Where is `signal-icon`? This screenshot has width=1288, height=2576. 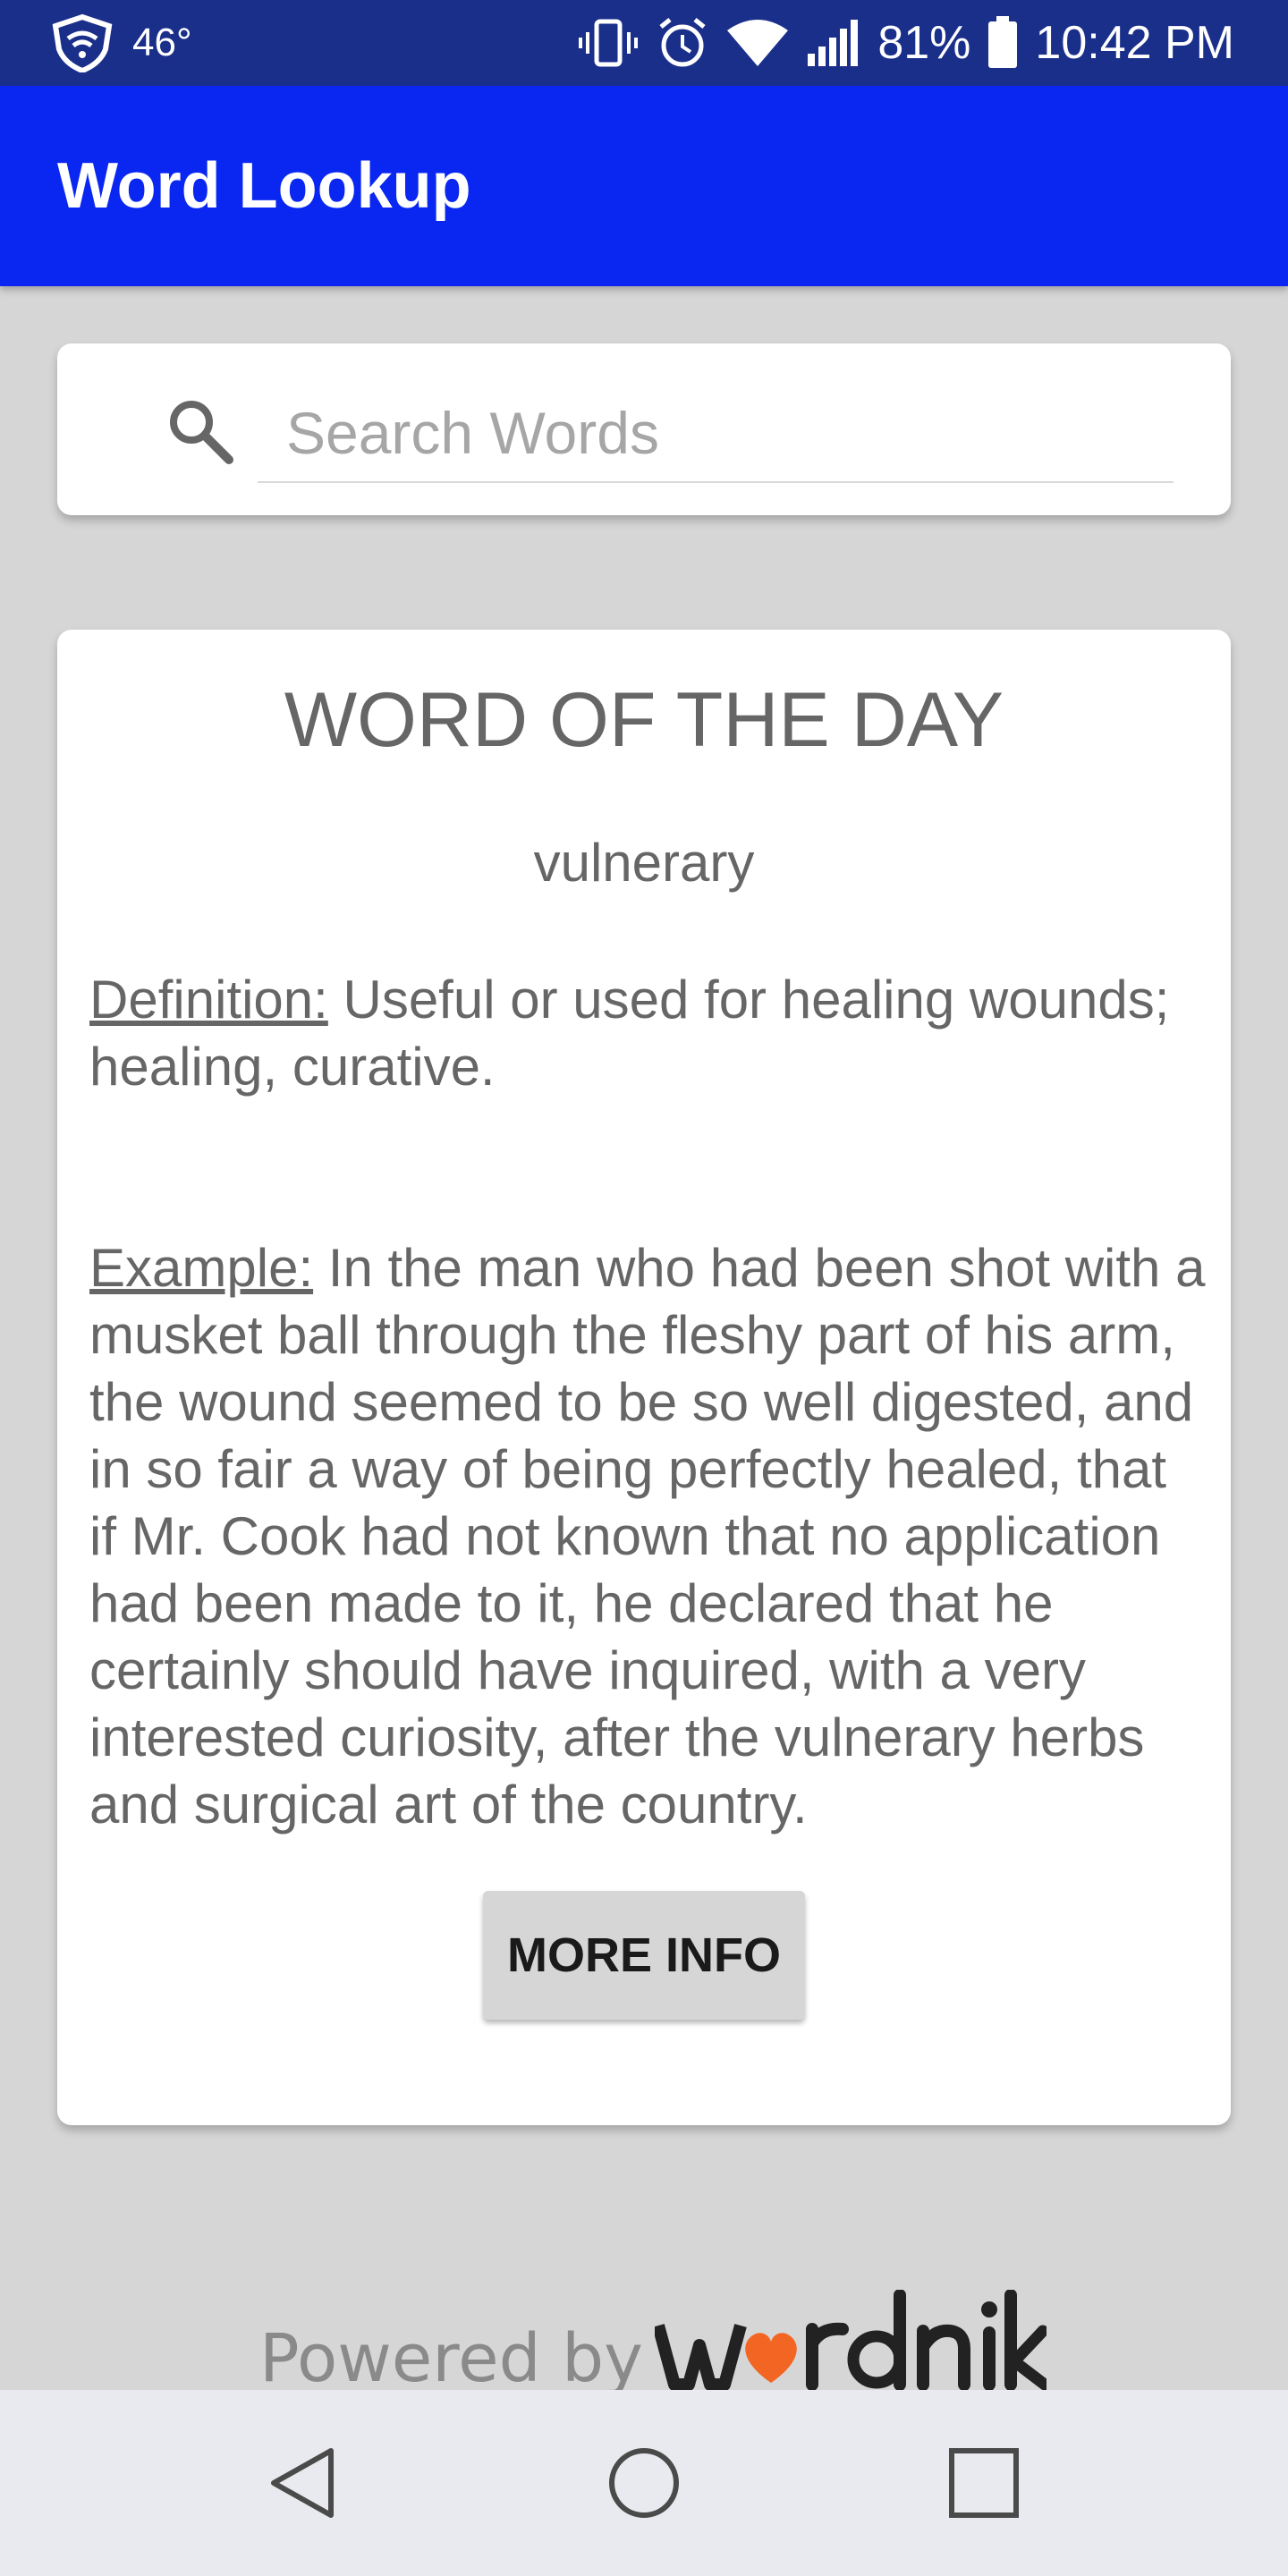 signal-icon is located at coordinates (833, 43).